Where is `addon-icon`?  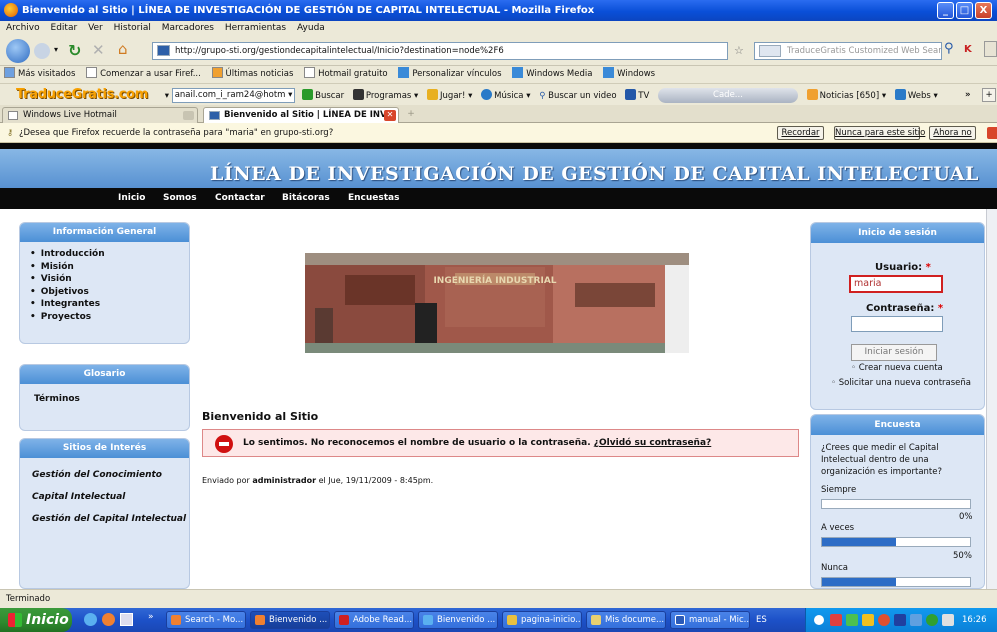 addon-icon is located at coordinates (990, 49).